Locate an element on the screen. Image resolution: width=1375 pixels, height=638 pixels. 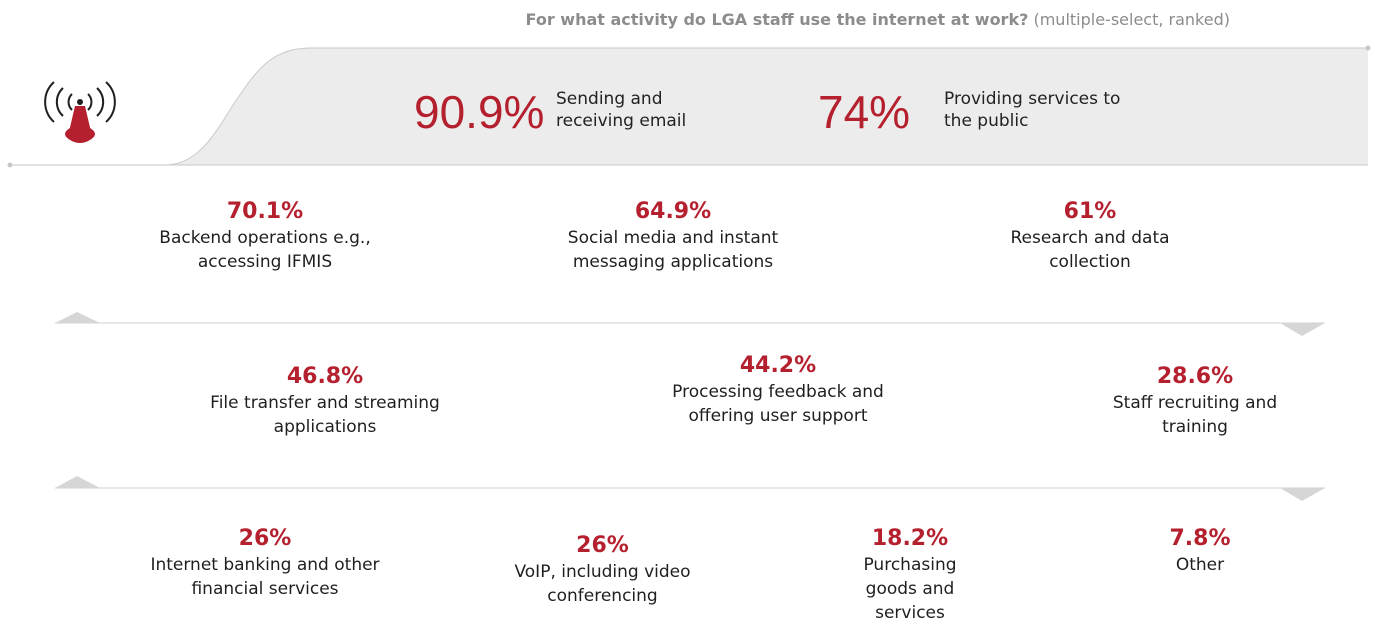
stat-value: 44.2% is located at coordinates (778, 365).